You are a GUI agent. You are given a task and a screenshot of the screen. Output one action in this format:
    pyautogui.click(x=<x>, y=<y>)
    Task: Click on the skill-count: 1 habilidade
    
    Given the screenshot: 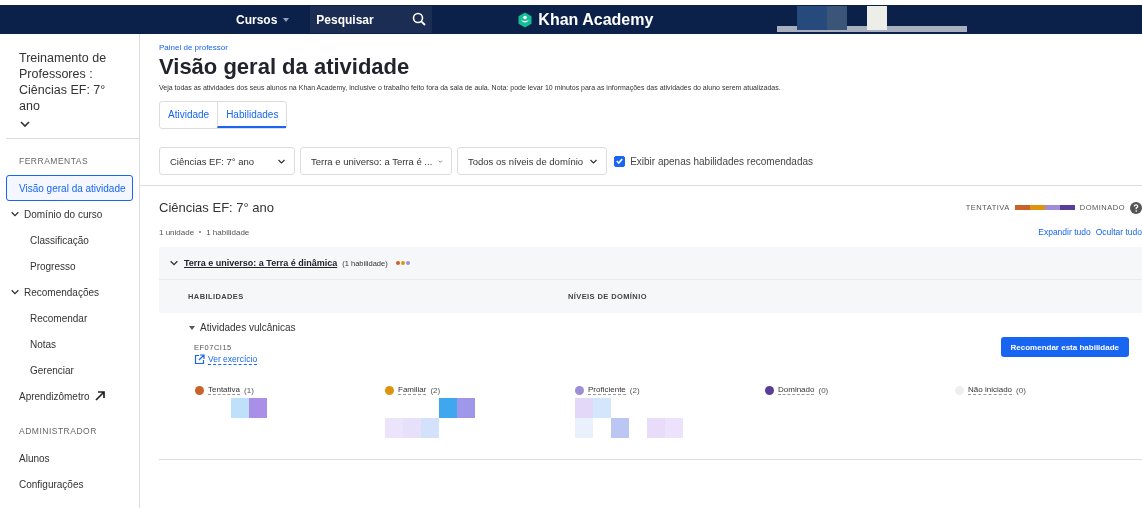 What is the action you would take?
    pyautogui.click(x=228, y=232)
    